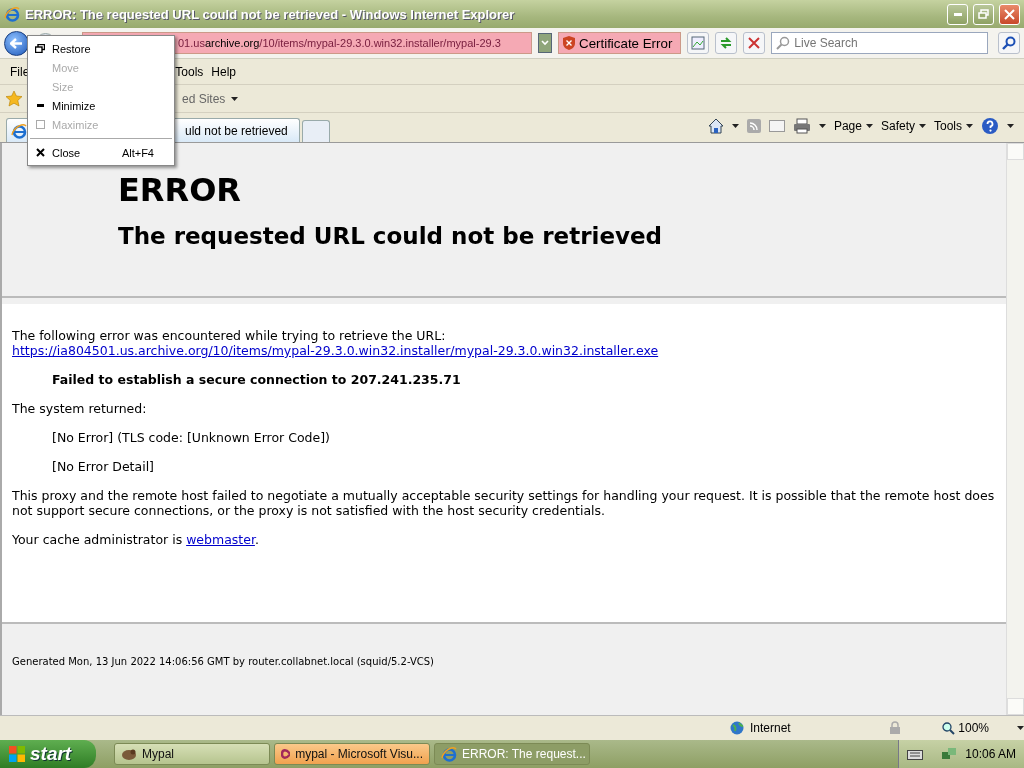 The width and height of the screenshot is (1024, 768). What do you see at coordinates (391, 236) in the screenshot?
I see `error-subheading: The requested URL could not be retrieved` at bounding box center [391, 236].